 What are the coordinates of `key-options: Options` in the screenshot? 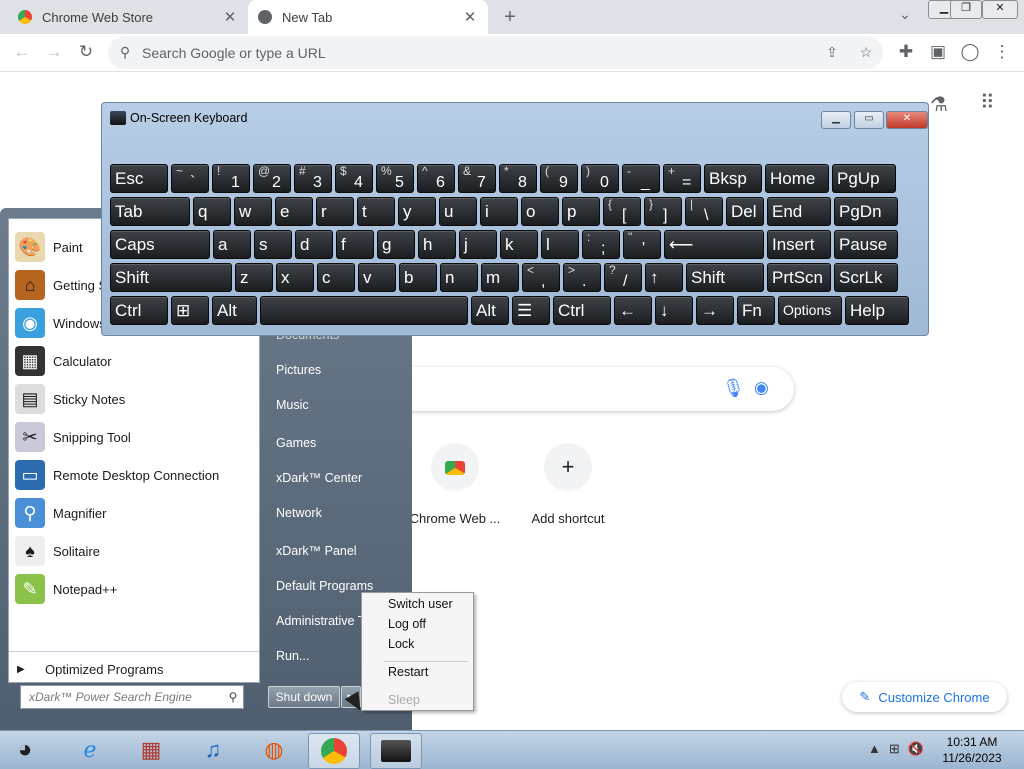 It's located at (810, 310).